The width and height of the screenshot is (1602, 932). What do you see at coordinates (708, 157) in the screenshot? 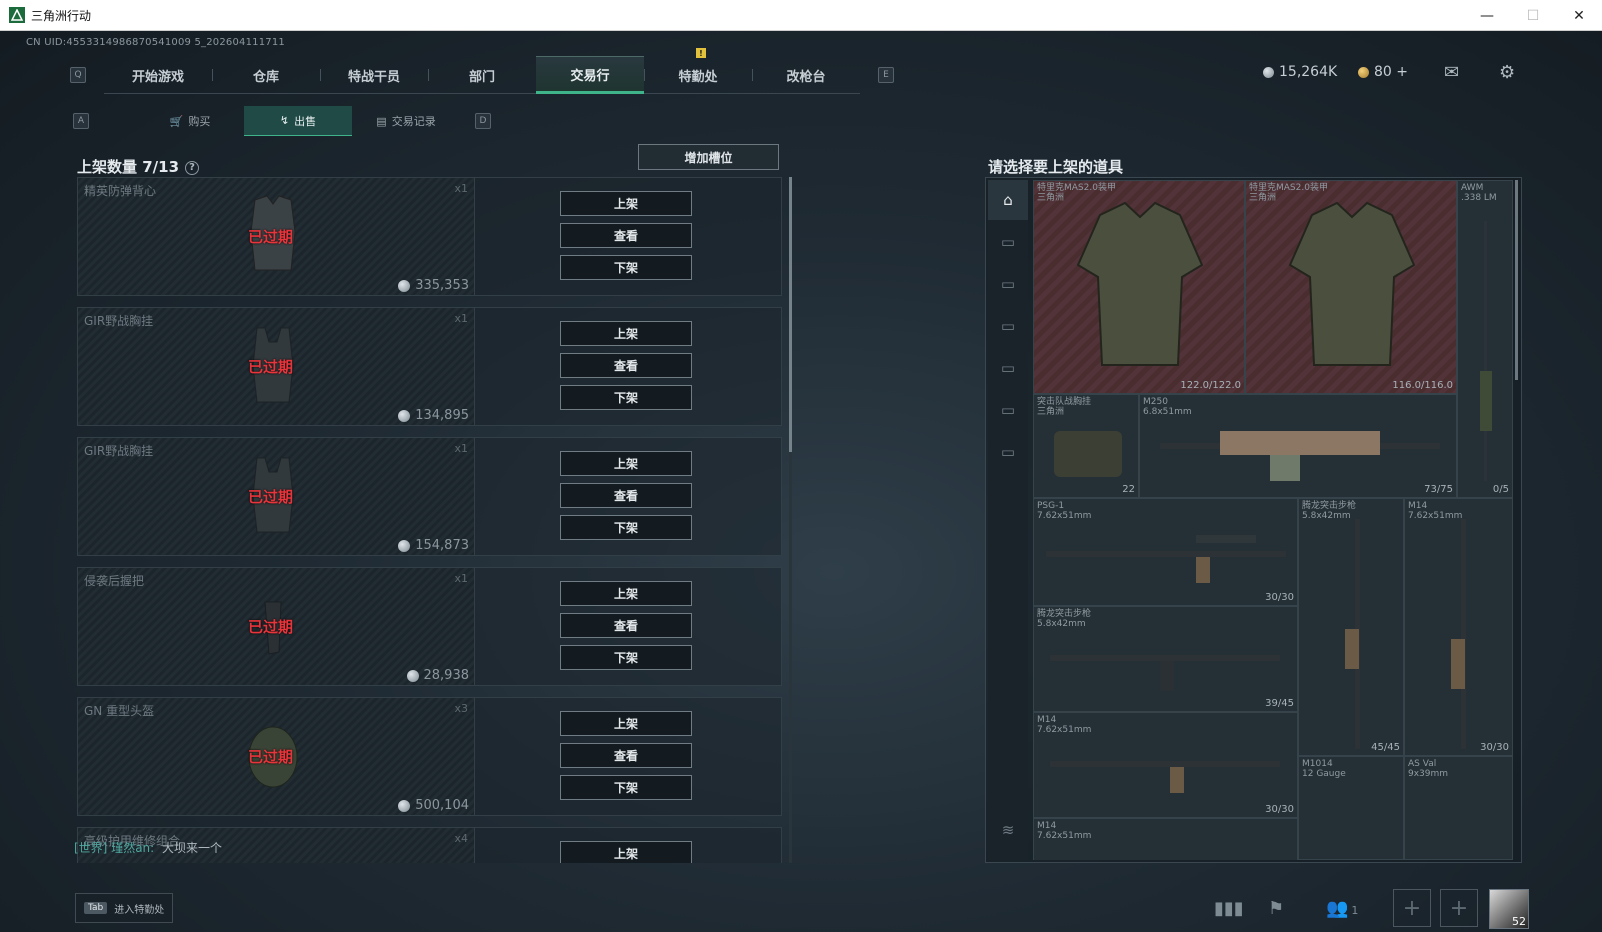
I see `add-slot-button: 增加槽位` at bounding box center [708, 157].